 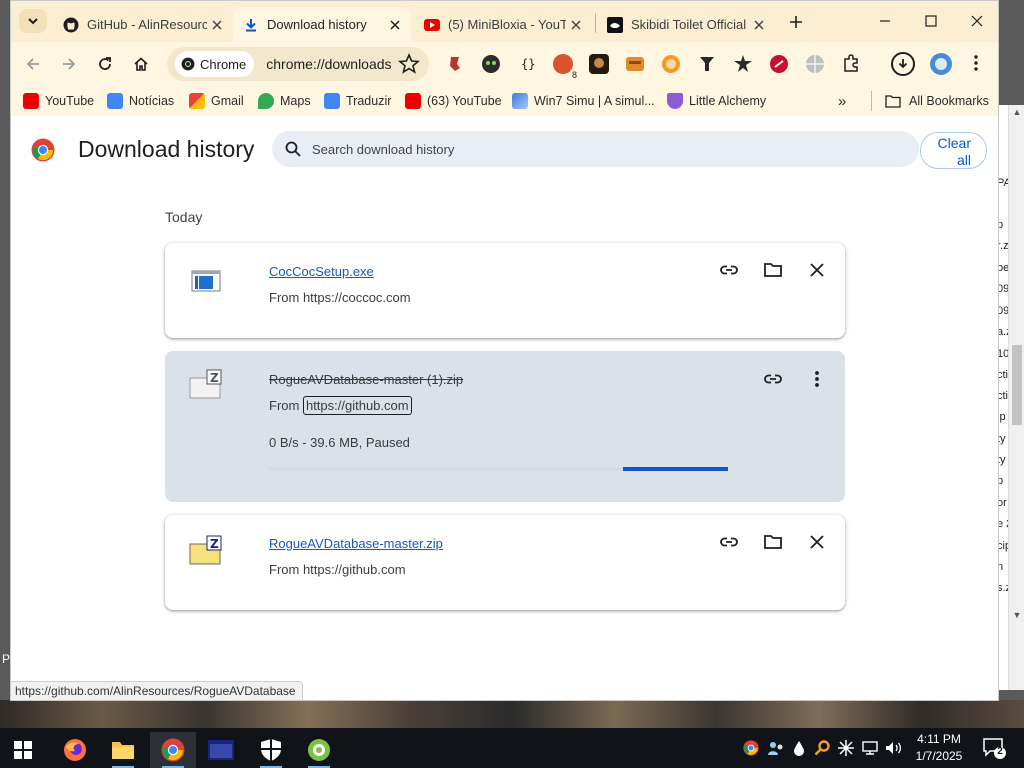 I want to click on download-file-link: RogueAVDatabase-master.zip, so click(x=356, y=543).